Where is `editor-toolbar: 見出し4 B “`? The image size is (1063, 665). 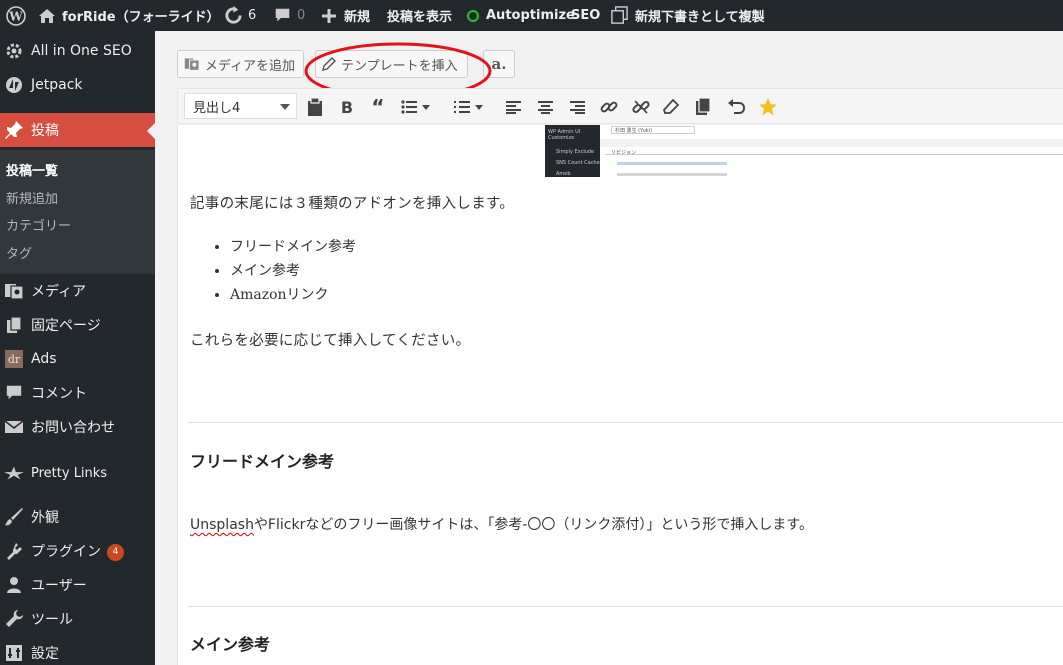
editor-toolbar: 見出し4 B “ is located at coordinates (620, 106).